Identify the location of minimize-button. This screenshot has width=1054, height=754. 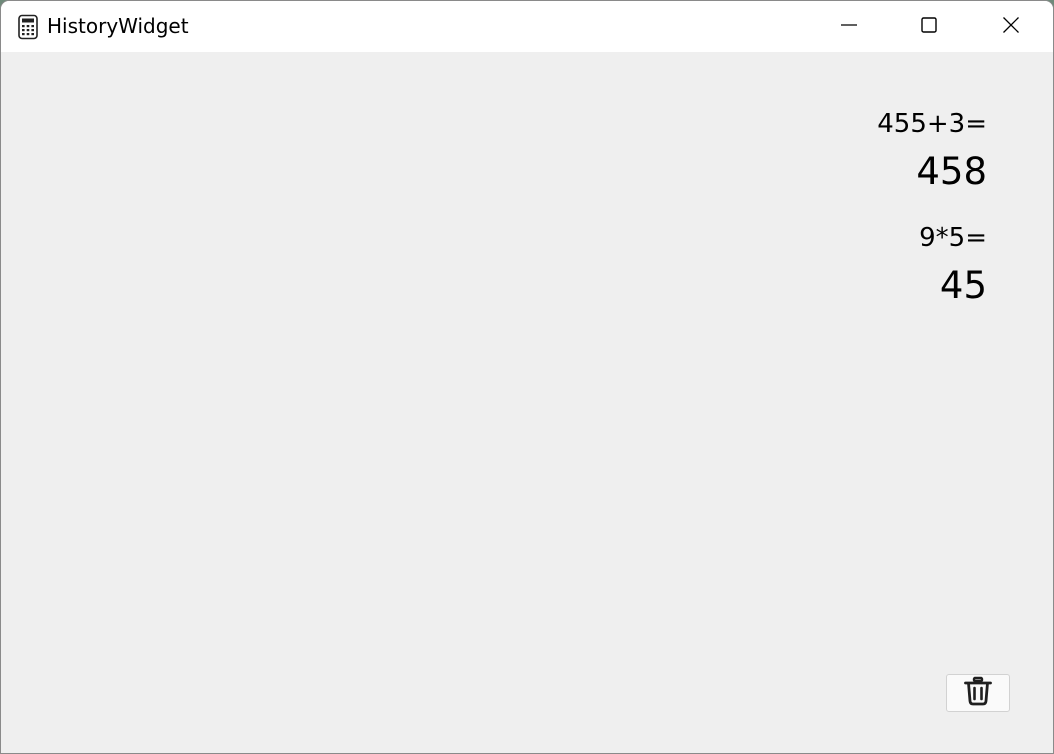
(849, 26).